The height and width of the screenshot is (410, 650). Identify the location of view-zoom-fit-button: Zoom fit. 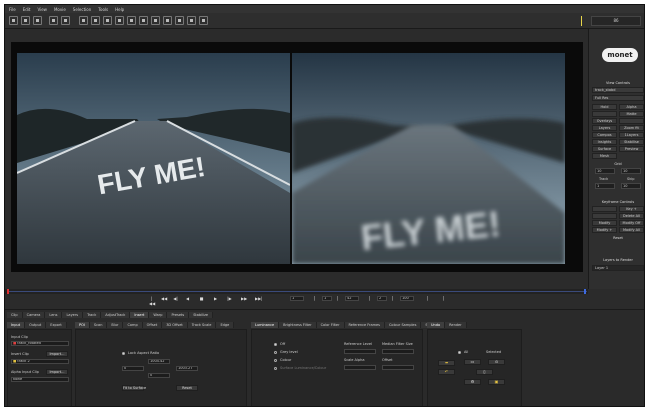
(631, 128).